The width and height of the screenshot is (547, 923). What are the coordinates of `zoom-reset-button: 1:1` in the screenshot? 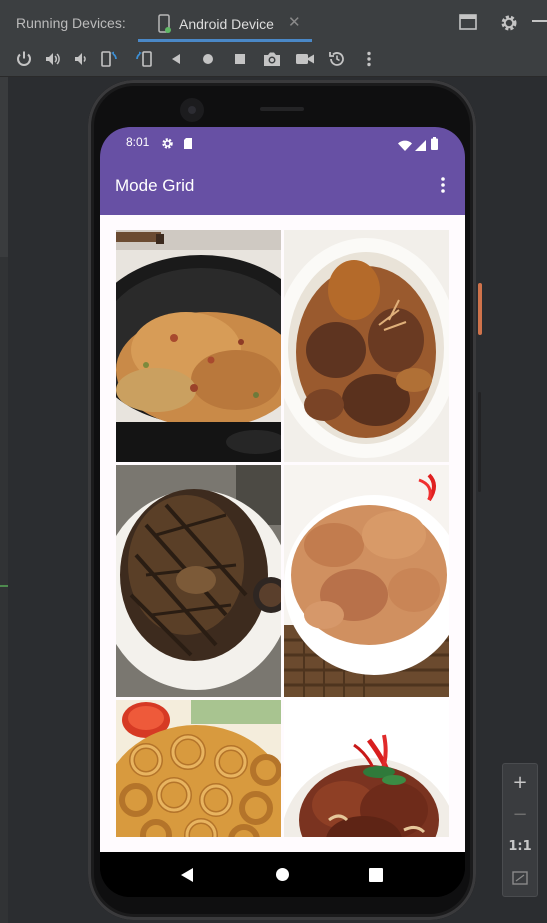 It's located at (520, 846).